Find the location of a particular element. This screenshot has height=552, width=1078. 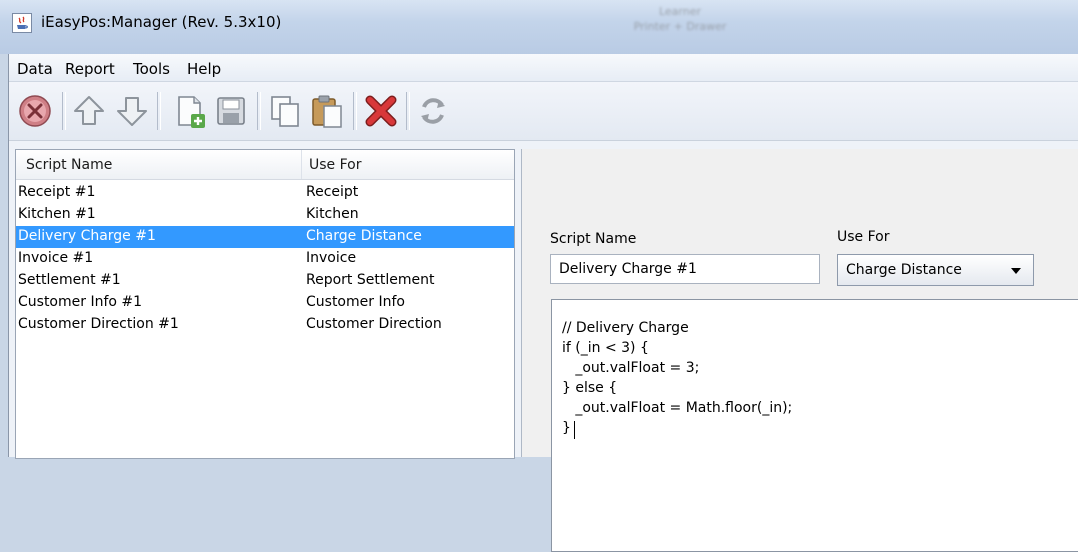

row-script-name: Customer Direction #1 is located at coordinates (98, 324).